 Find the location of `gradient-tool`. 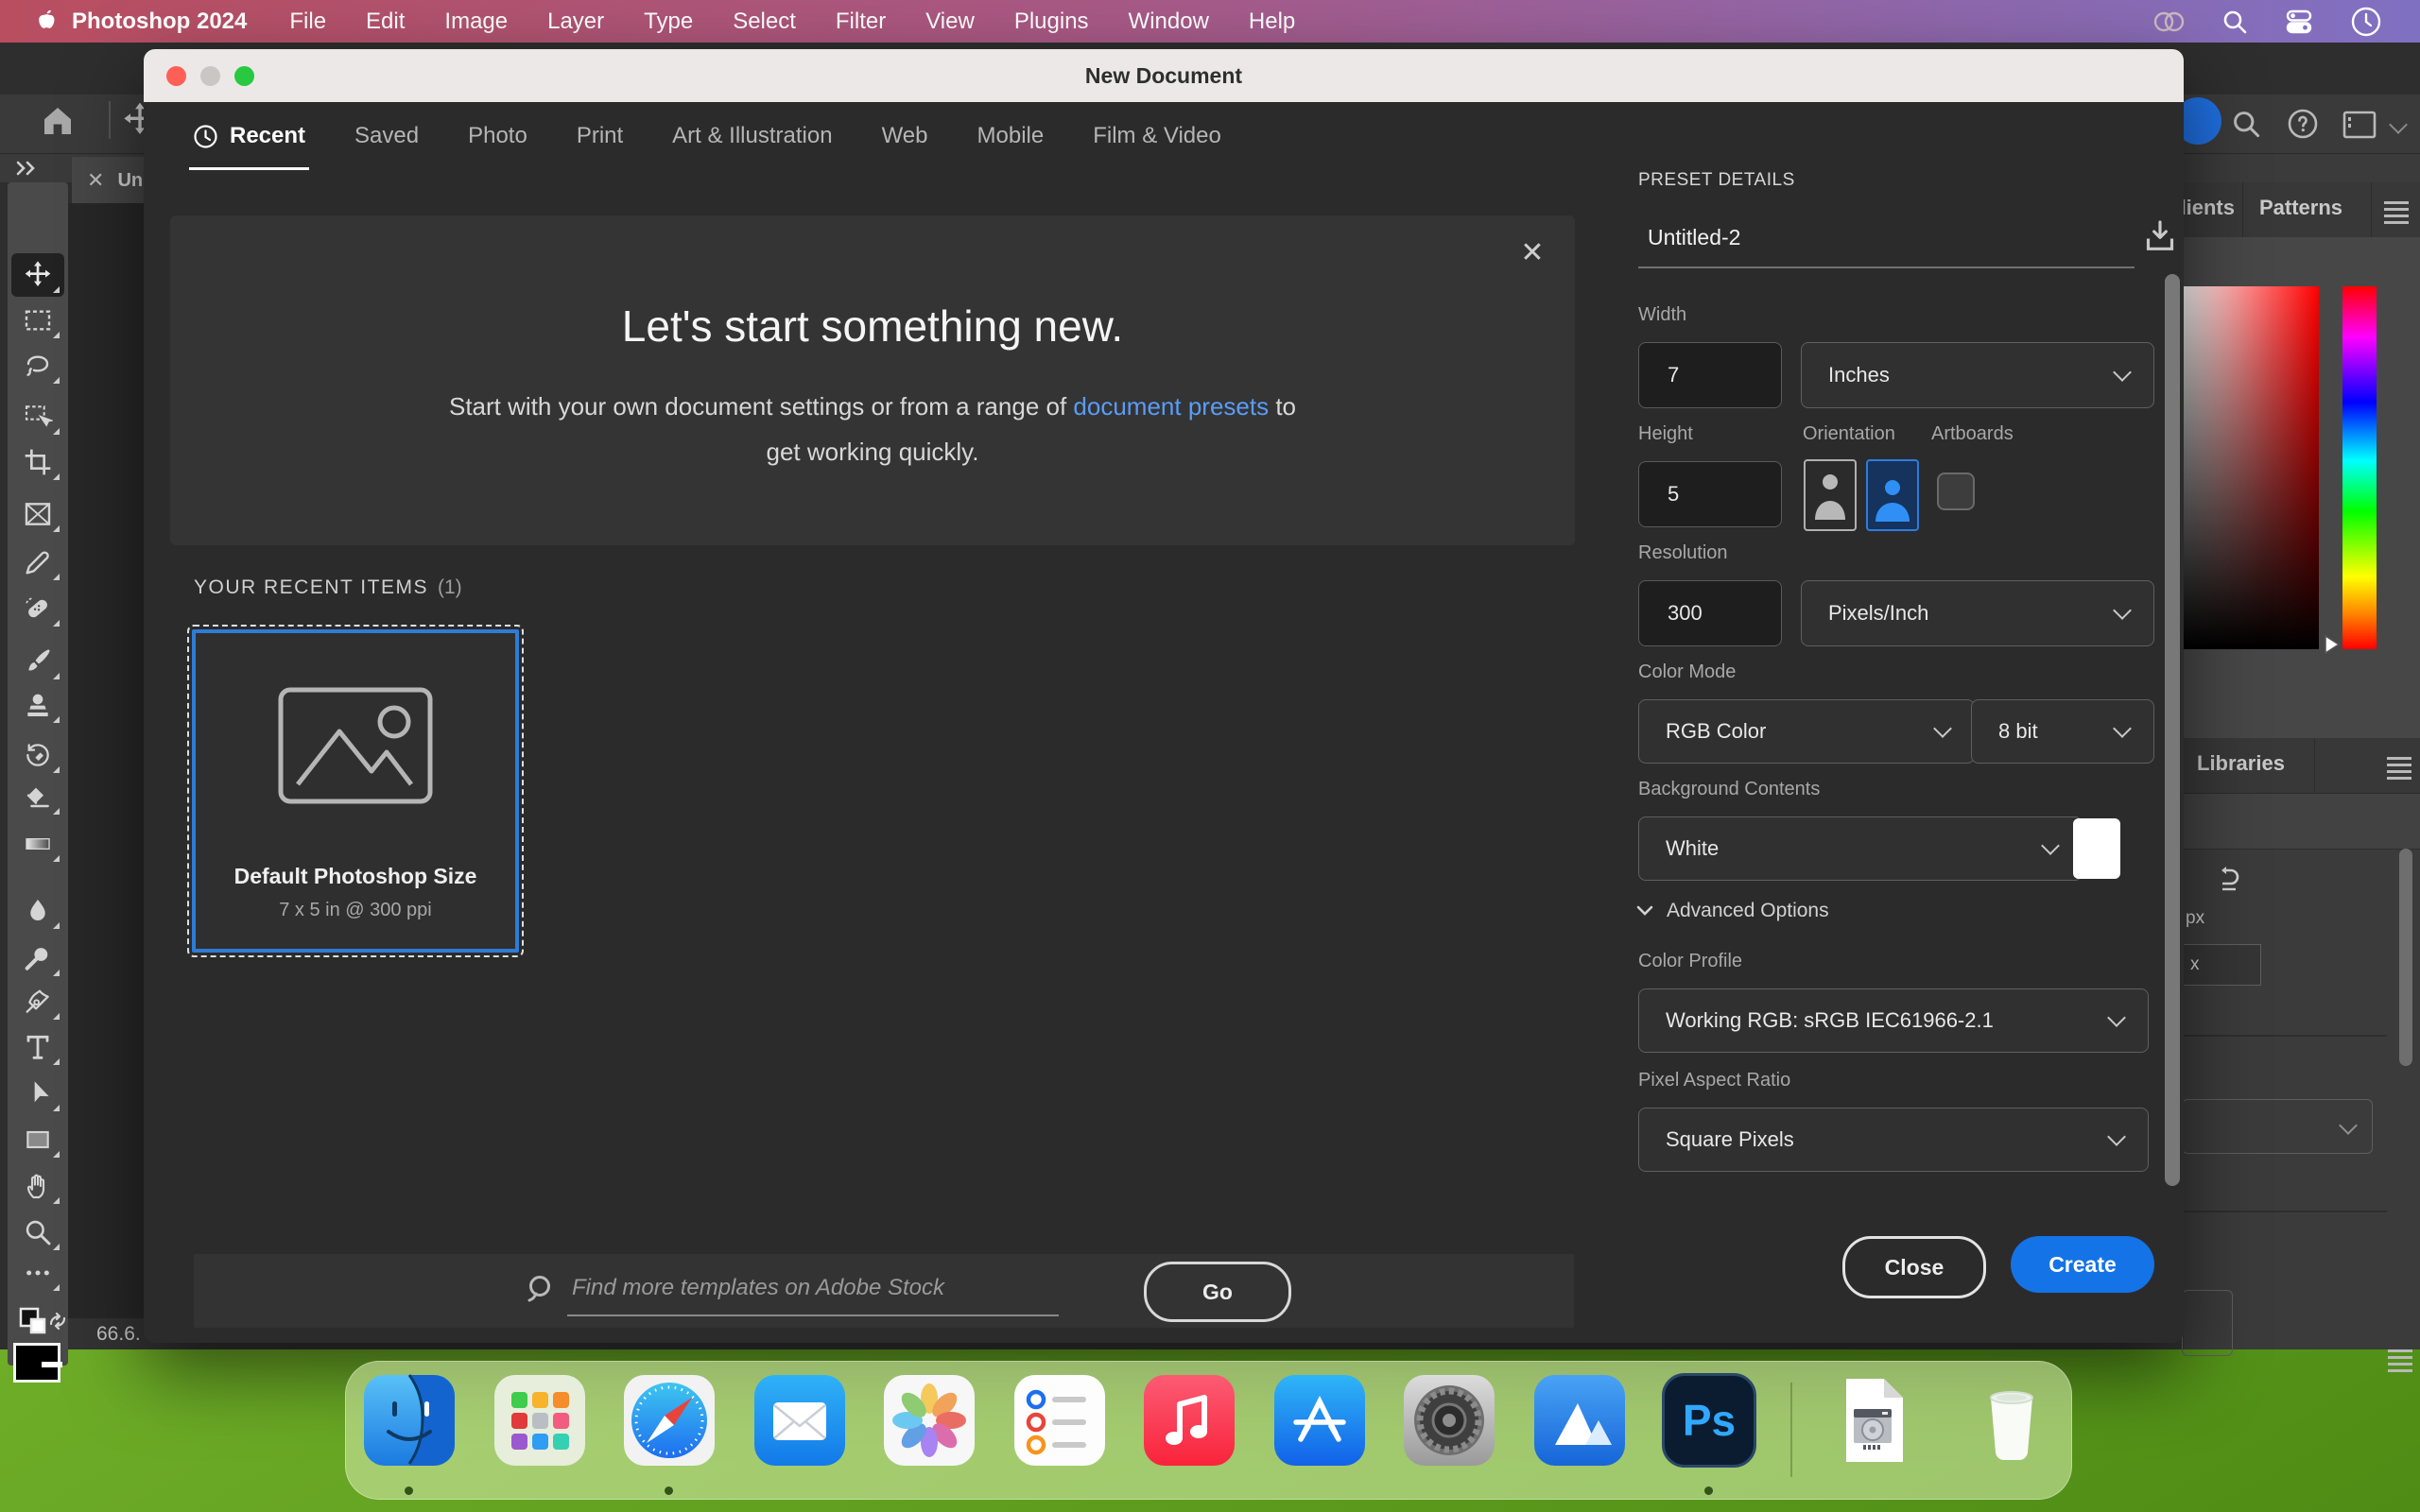

gradient-tool is located at coordinates (37, 844).